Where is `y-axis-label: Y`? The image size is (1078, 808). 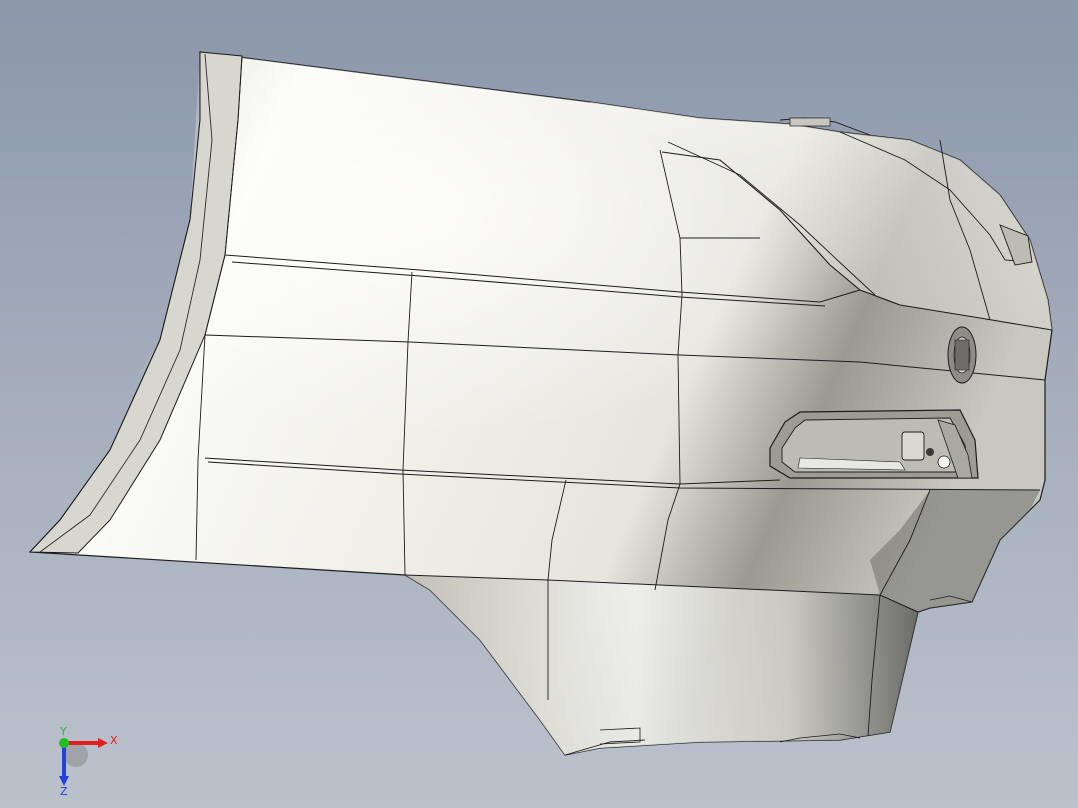 y-axis-label: Y is located at coordinates (63, 731).